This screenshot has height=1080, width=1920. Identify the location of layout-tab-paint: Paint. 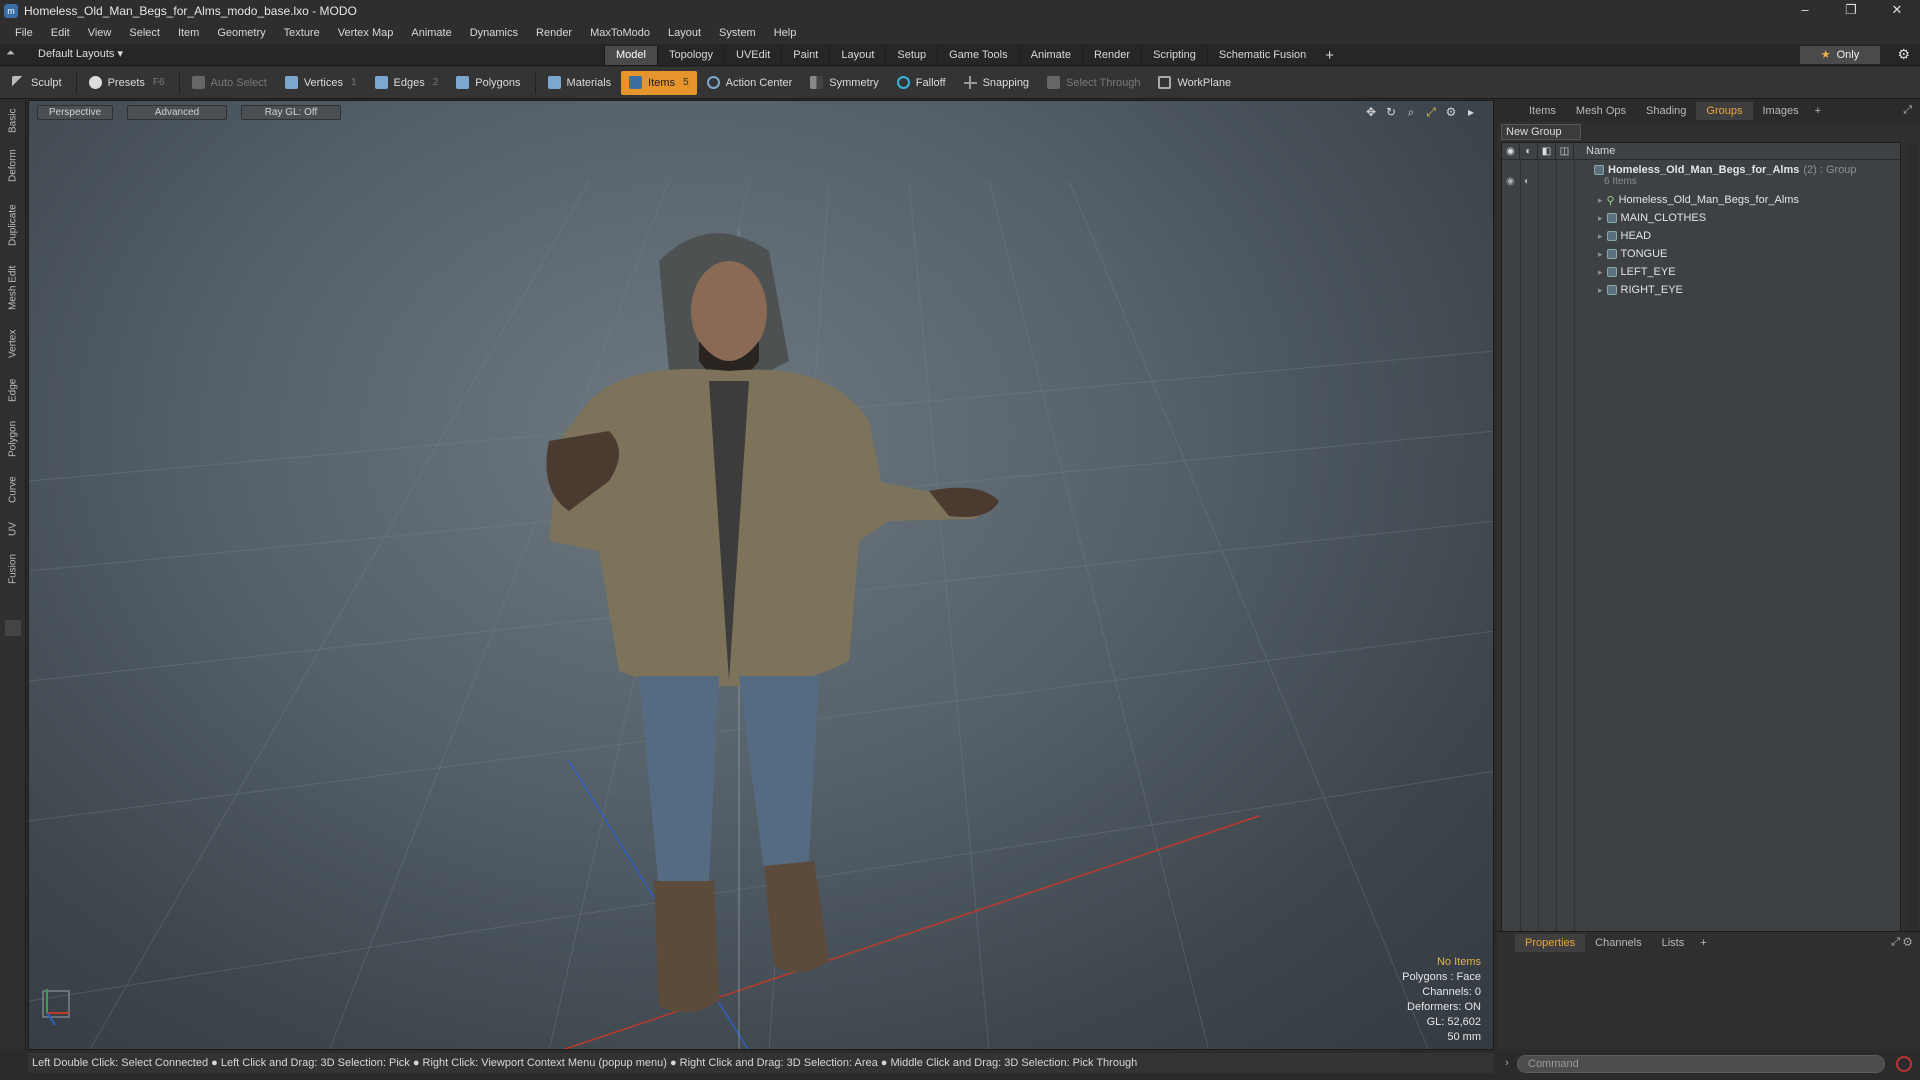
(805, 55).